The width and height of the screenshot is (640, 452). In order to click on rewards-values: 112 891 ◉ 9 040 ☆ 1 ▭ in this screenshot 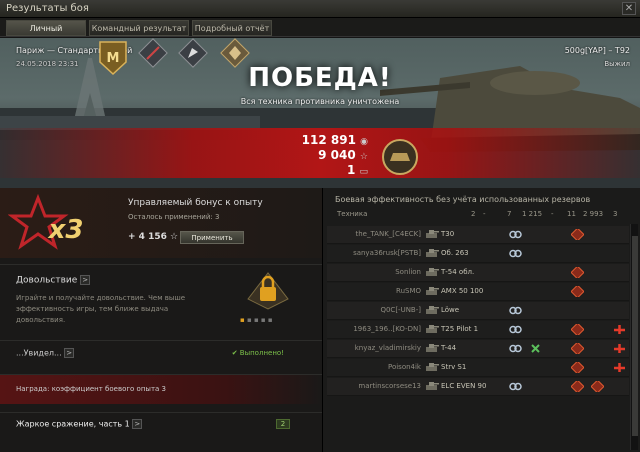, I will do `click(318, 155)`.